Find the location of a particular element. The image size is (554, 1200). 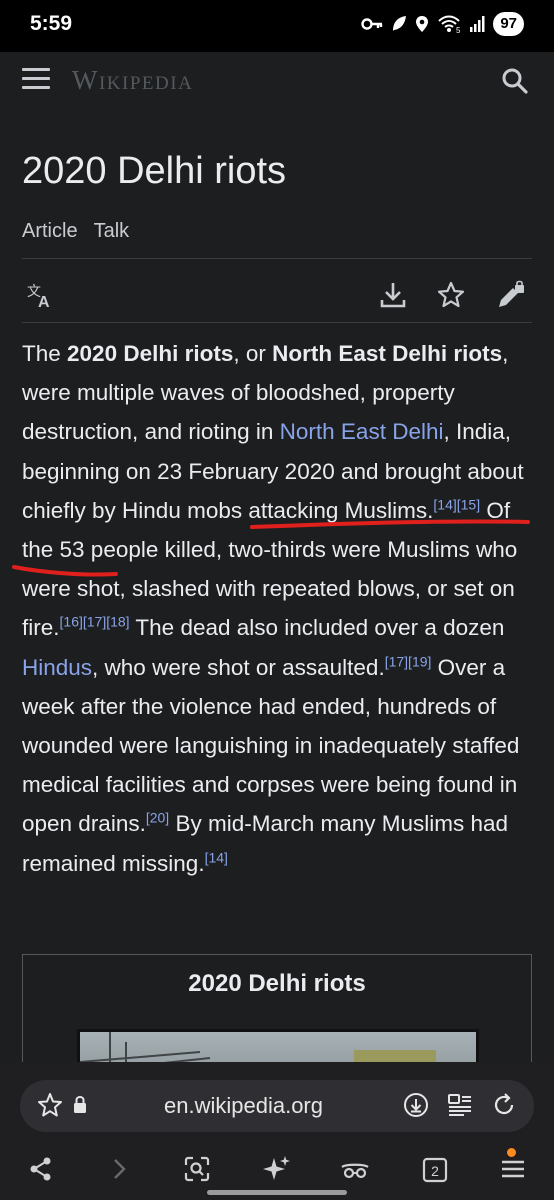

svg-text: 5 is located at coordinates (458, 29).